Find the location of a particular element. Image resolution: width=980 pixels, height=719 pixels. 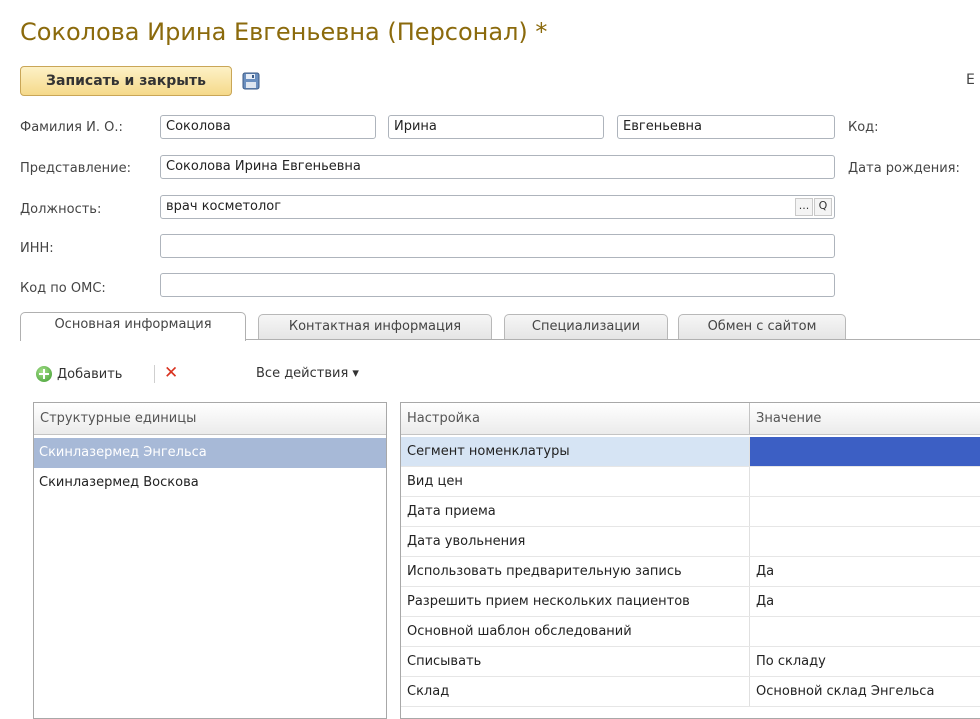

toolbar-cut-label: Е is located at coordinates (970, 80).